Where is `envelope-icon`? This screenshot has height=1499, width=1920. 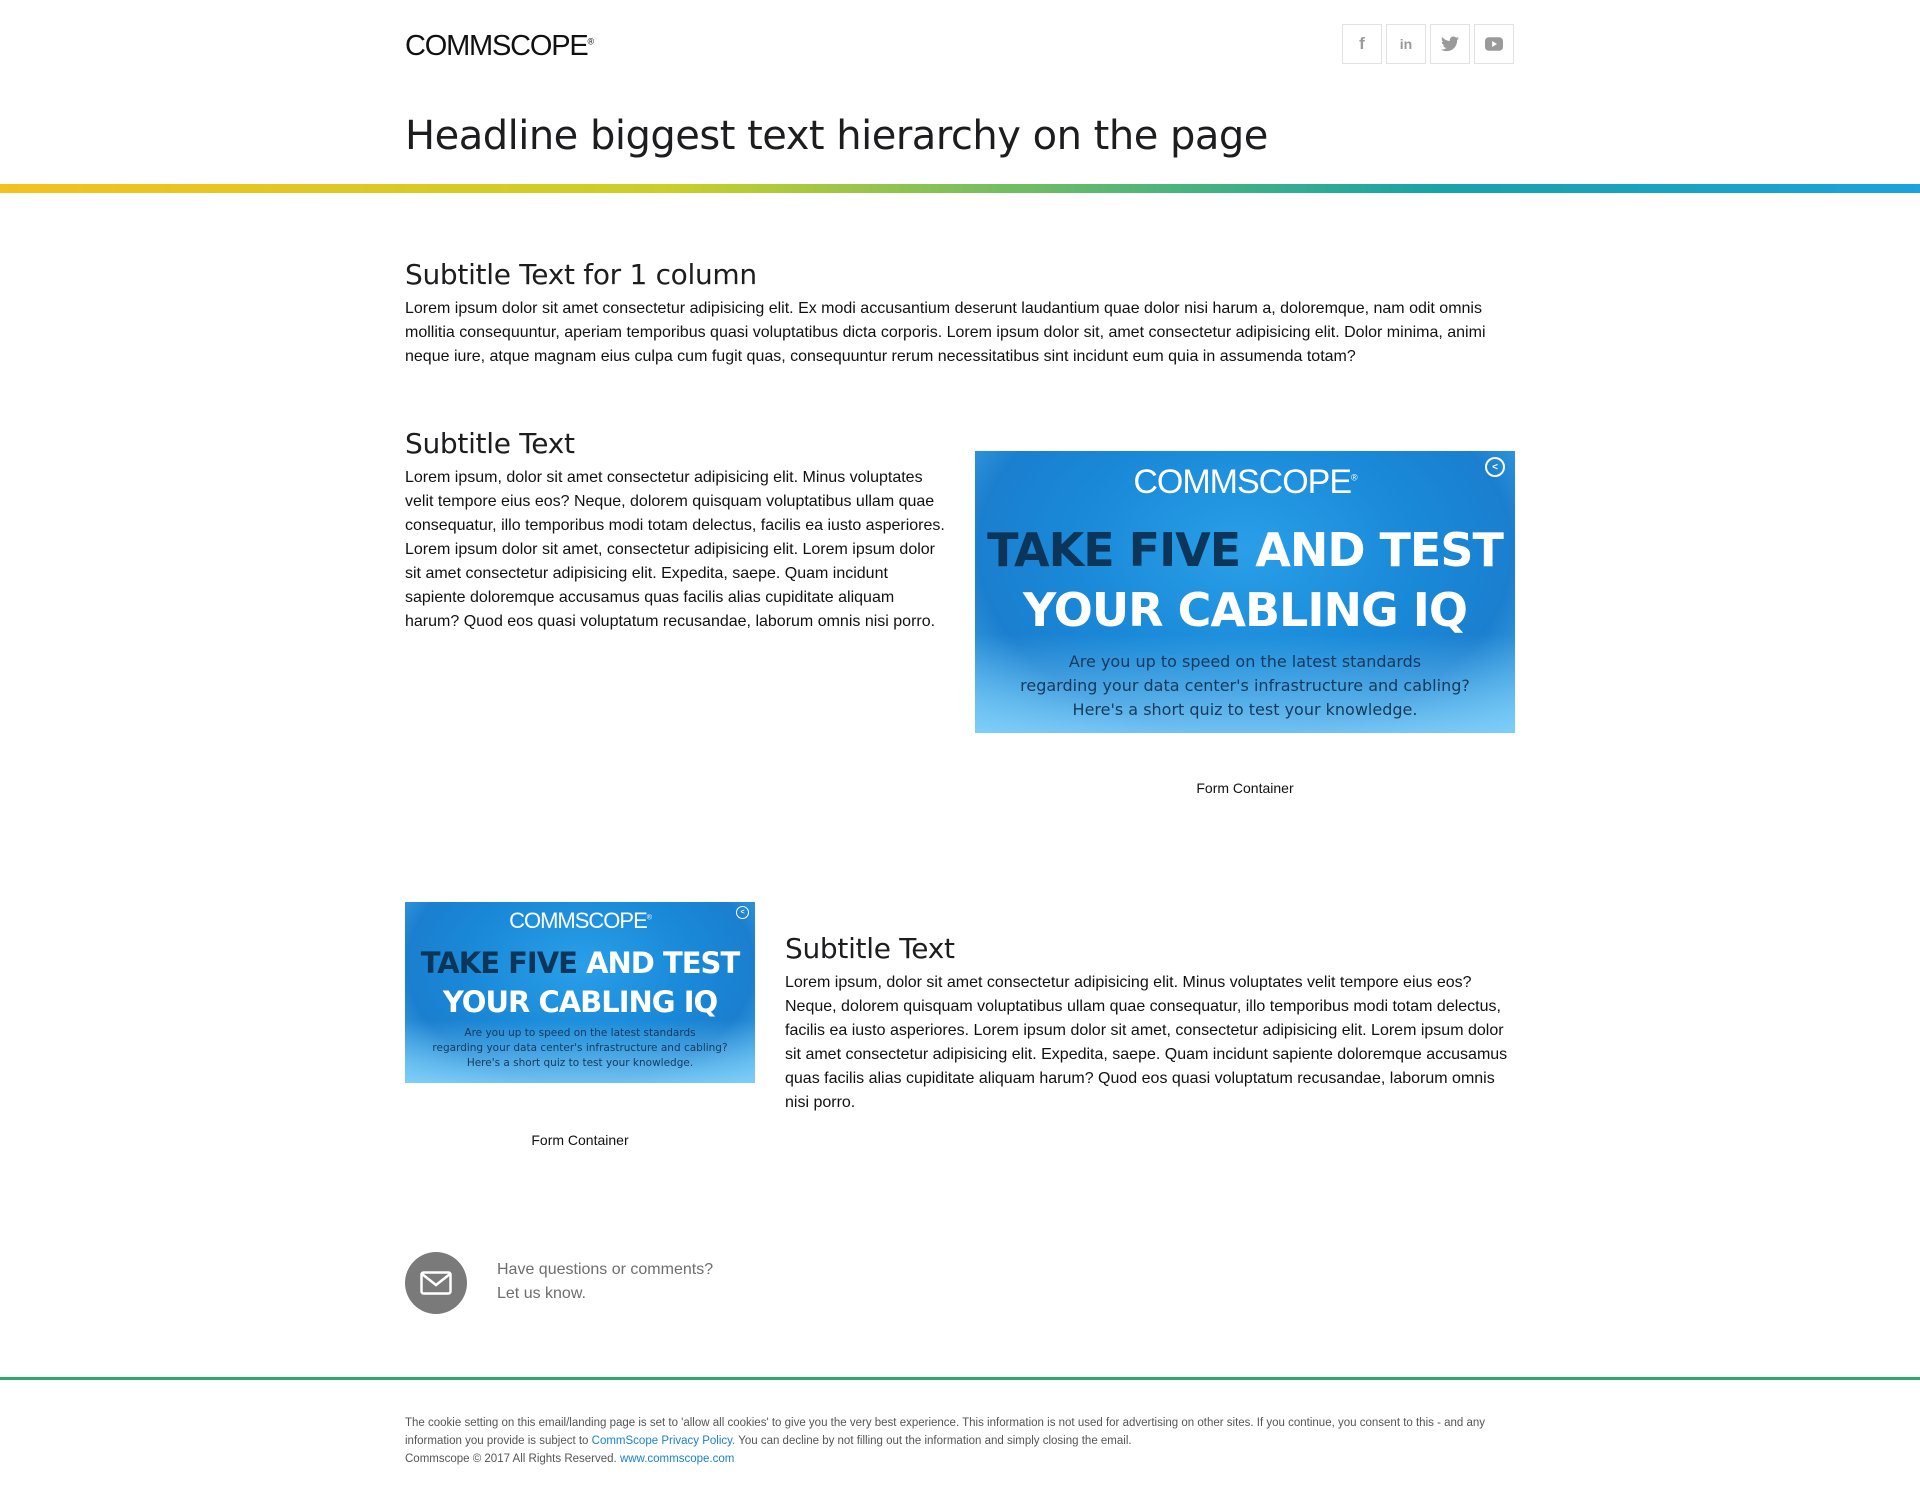
envelope-icon is located at coordinates (436, 1283).